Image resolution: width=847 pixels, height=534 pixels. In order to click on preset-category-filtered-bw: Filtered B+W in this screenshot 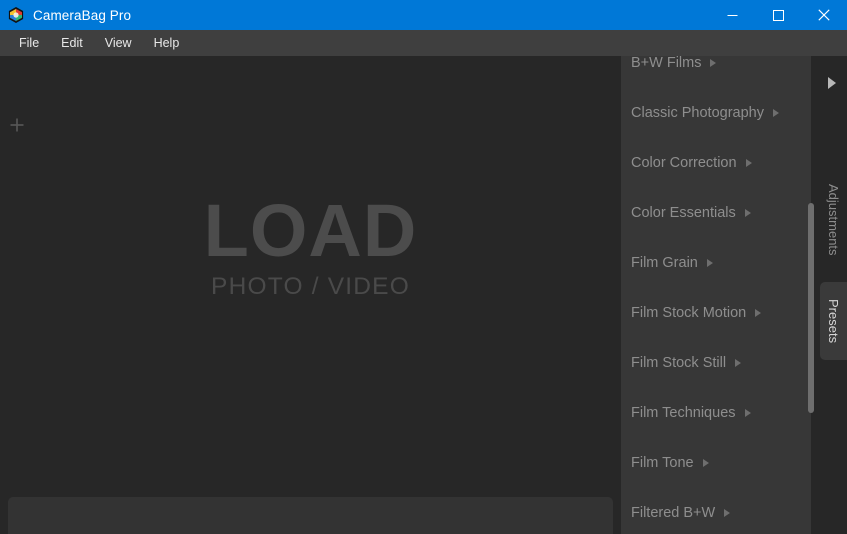, I will do `click(716, 511)`.